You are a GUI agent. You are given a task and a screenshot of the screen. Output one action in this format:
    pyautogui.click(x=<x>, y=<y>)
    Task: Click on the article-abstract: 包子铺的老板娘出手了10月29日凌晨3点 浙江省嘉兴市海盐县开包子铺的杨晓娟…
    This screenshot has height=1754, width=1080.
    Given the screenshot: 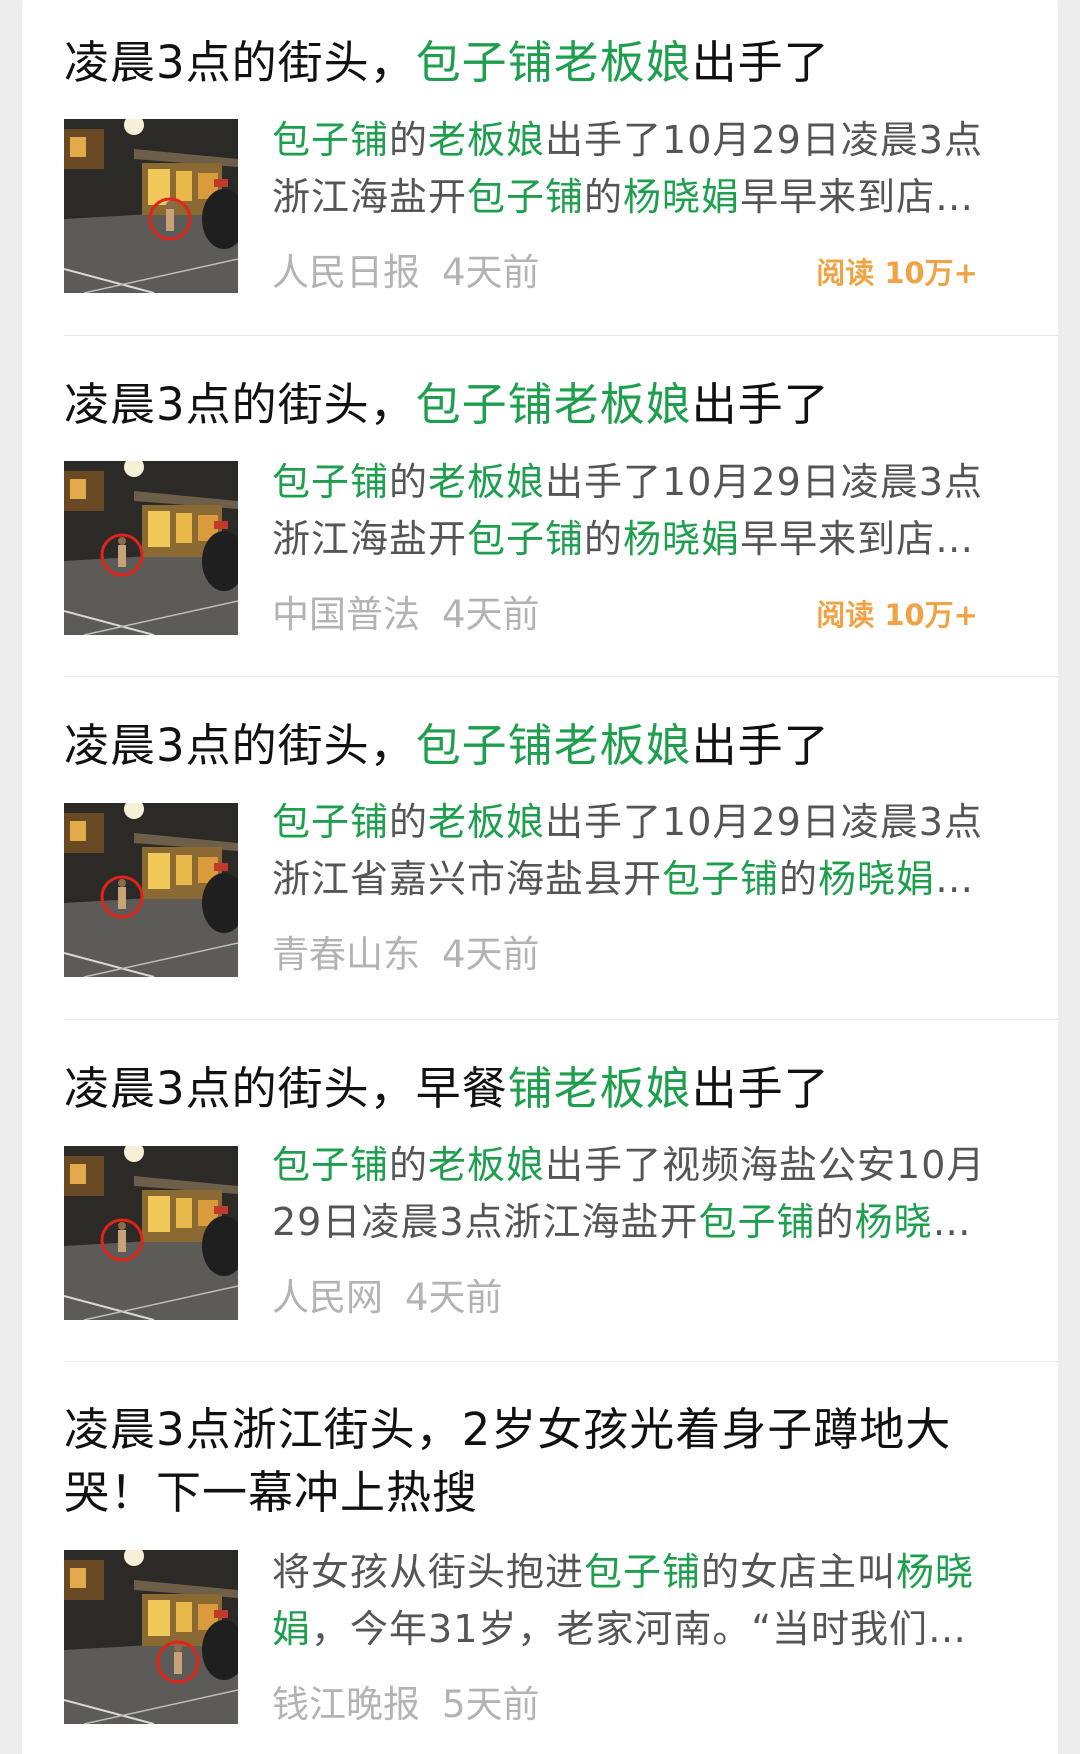 What is the action you would take?
    pyautogui.click(x=647, y=851)
    